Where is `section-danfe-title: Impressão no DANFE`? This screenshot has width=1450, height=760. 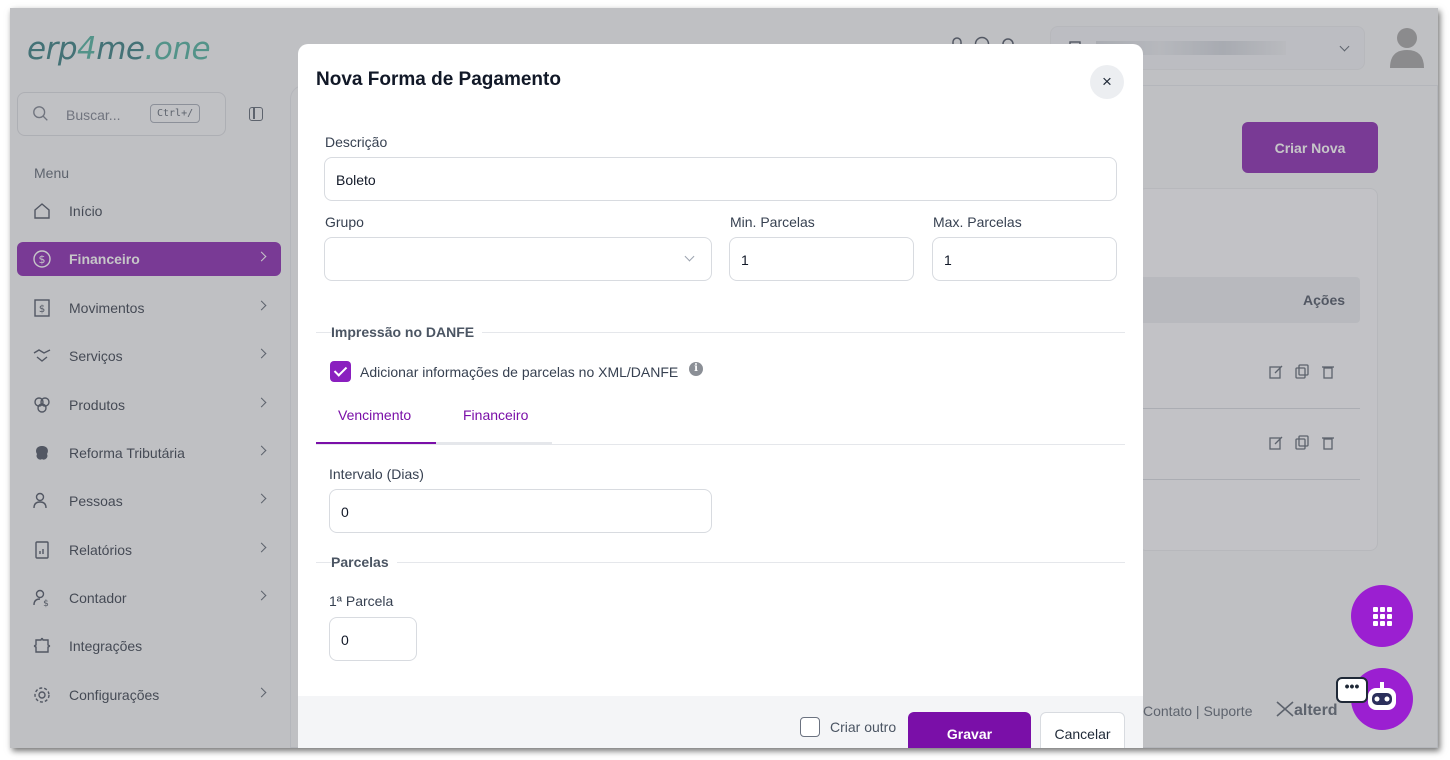
section-danfe-title: Impressão no DANFE is located at coordinates (407, 332).